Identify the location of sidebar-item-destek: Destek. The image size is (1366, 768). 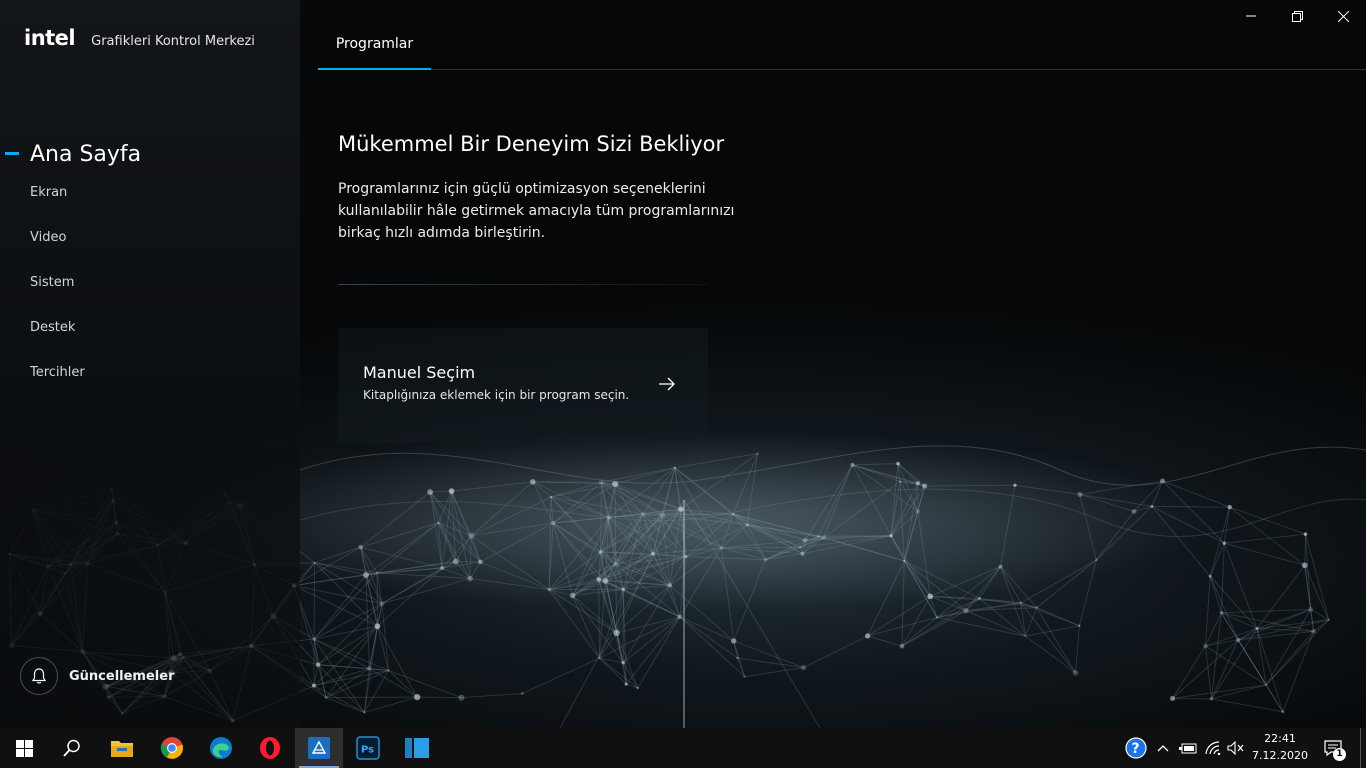
(150, 327).